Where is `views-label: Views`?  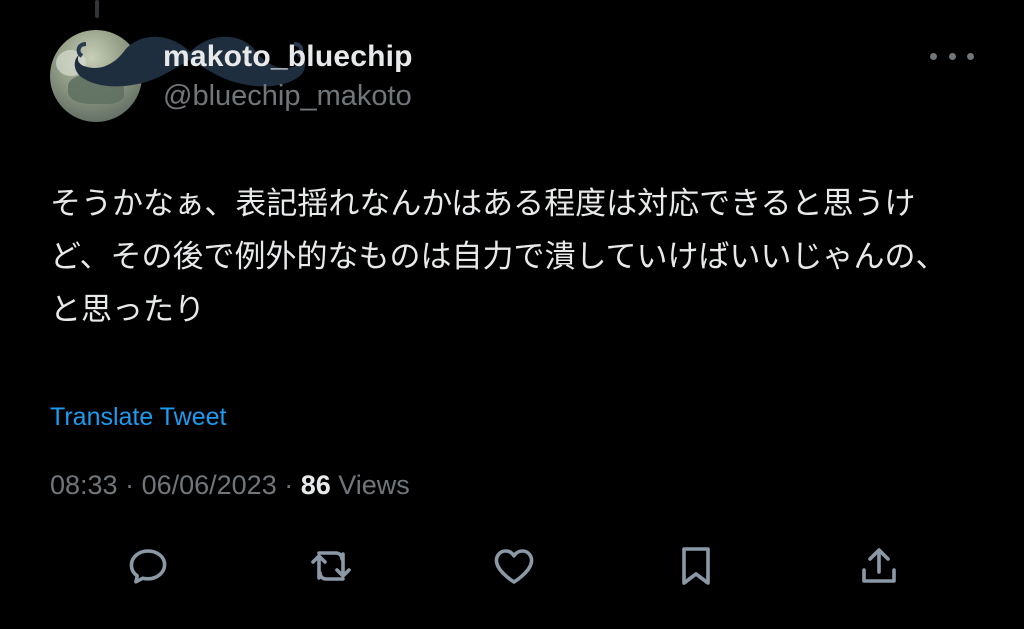 views-label: Views is located at coordinates (370, 485).